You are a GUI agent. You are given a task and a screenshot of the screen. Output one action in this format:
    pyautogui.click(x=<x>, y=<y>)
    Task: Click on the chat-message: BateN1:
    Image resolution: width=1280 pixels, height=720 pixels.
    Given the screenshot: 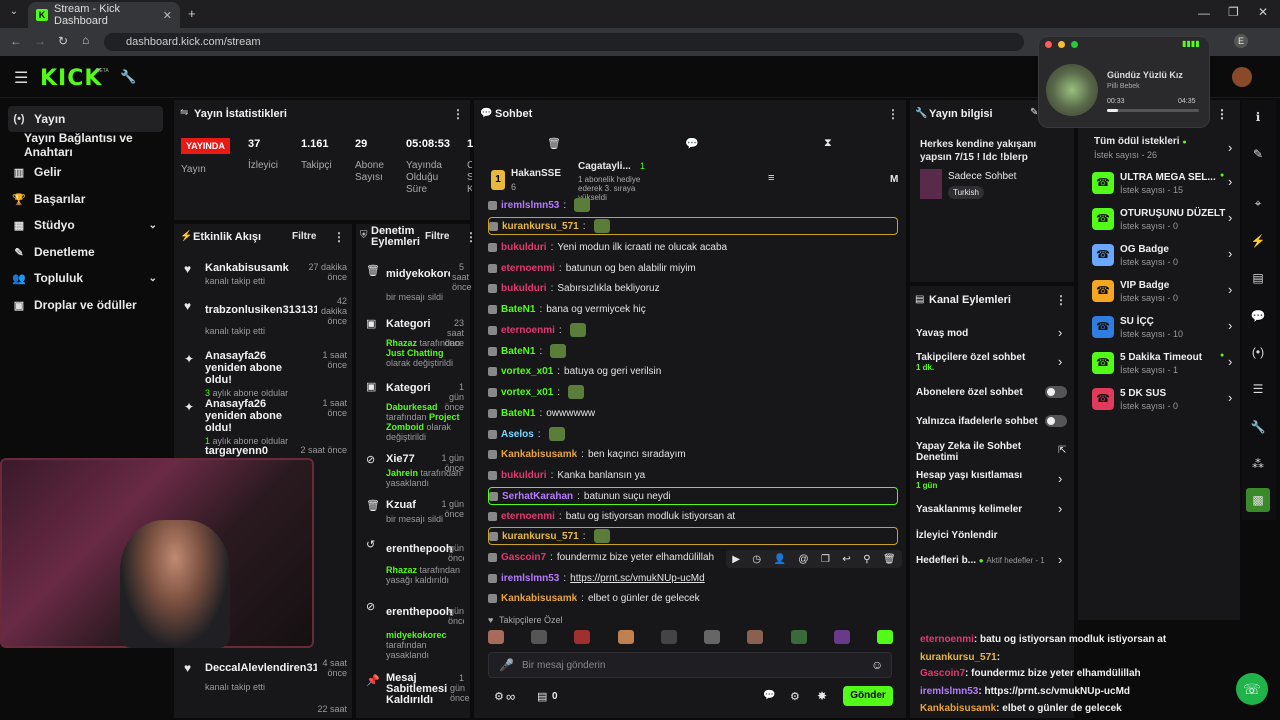 What is the action you would take?
    pyautogui.click(x=693, y=351)
    